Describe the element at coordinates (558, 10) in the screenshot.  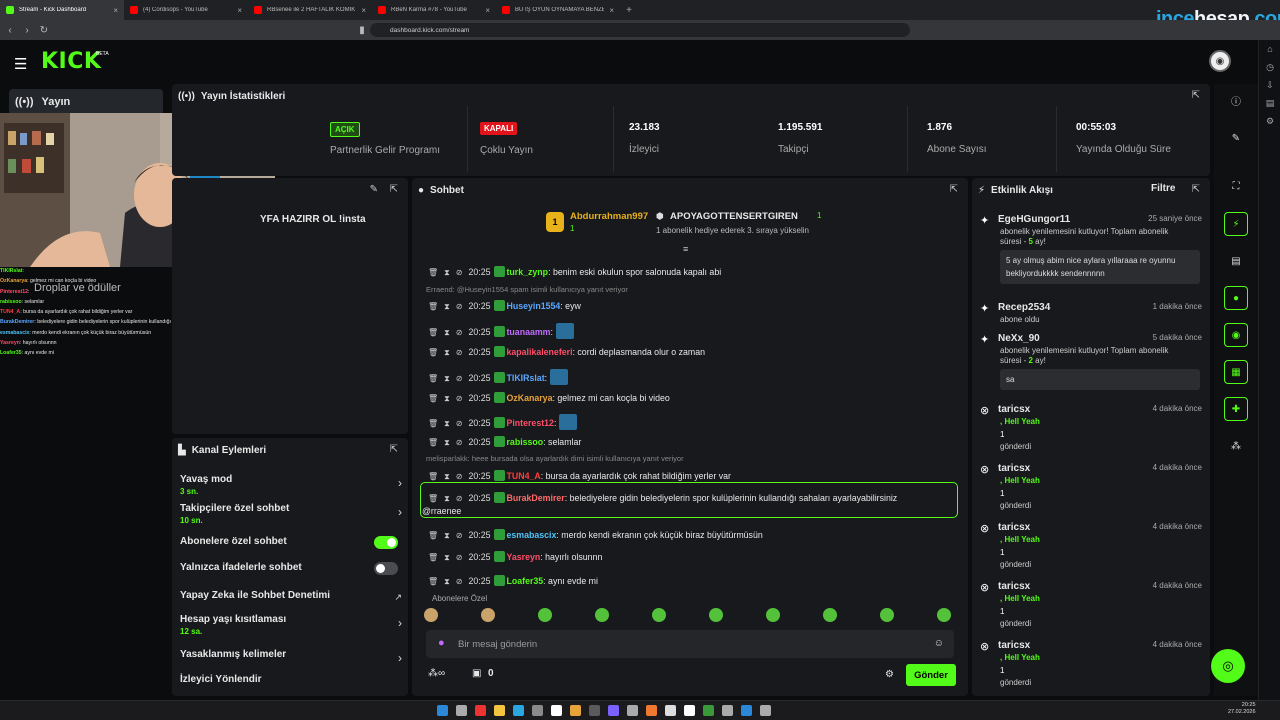
I see `browser-tab: BU İŞ OYUN OYNAMAYA BENZEMİ...×` at that location.